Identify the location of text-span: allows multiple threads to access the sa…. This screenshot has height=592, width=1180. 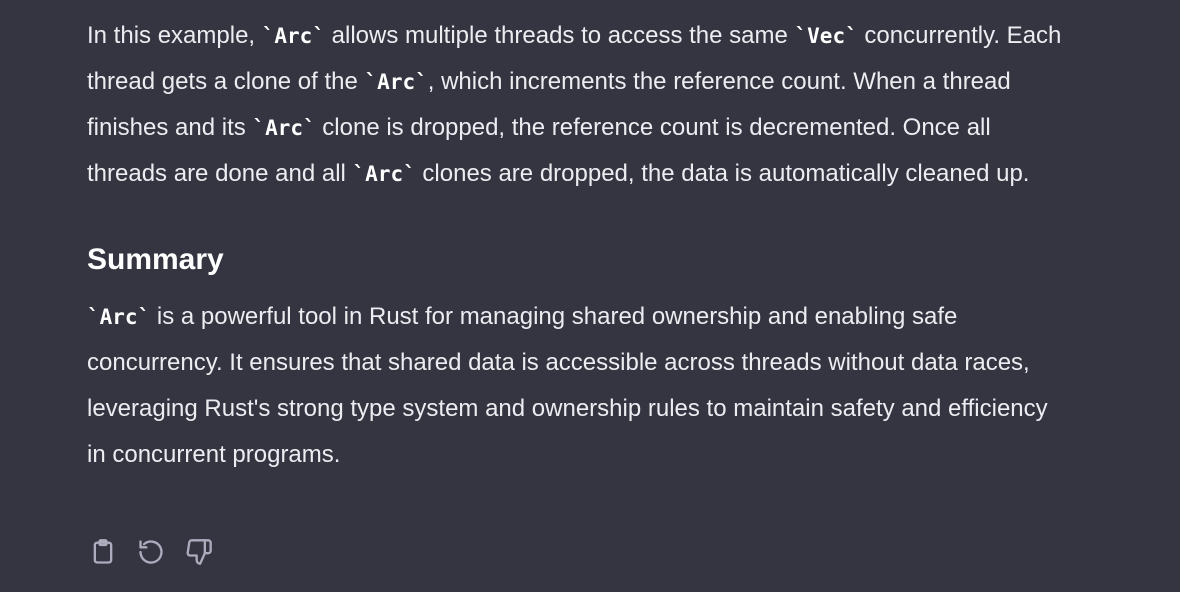
(559, 35).